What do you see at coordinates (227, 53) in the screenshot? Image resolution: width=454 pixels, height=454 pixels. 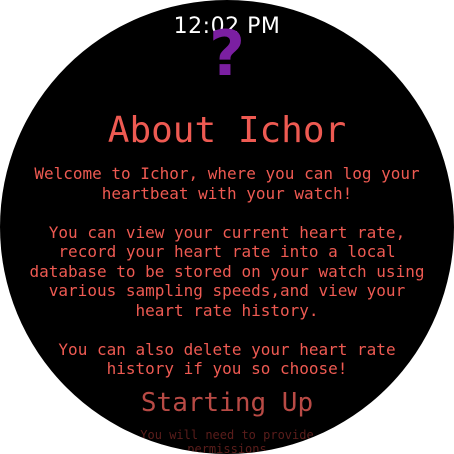 I see `question-mark-icon: ?` at bounding box center [227, 53].